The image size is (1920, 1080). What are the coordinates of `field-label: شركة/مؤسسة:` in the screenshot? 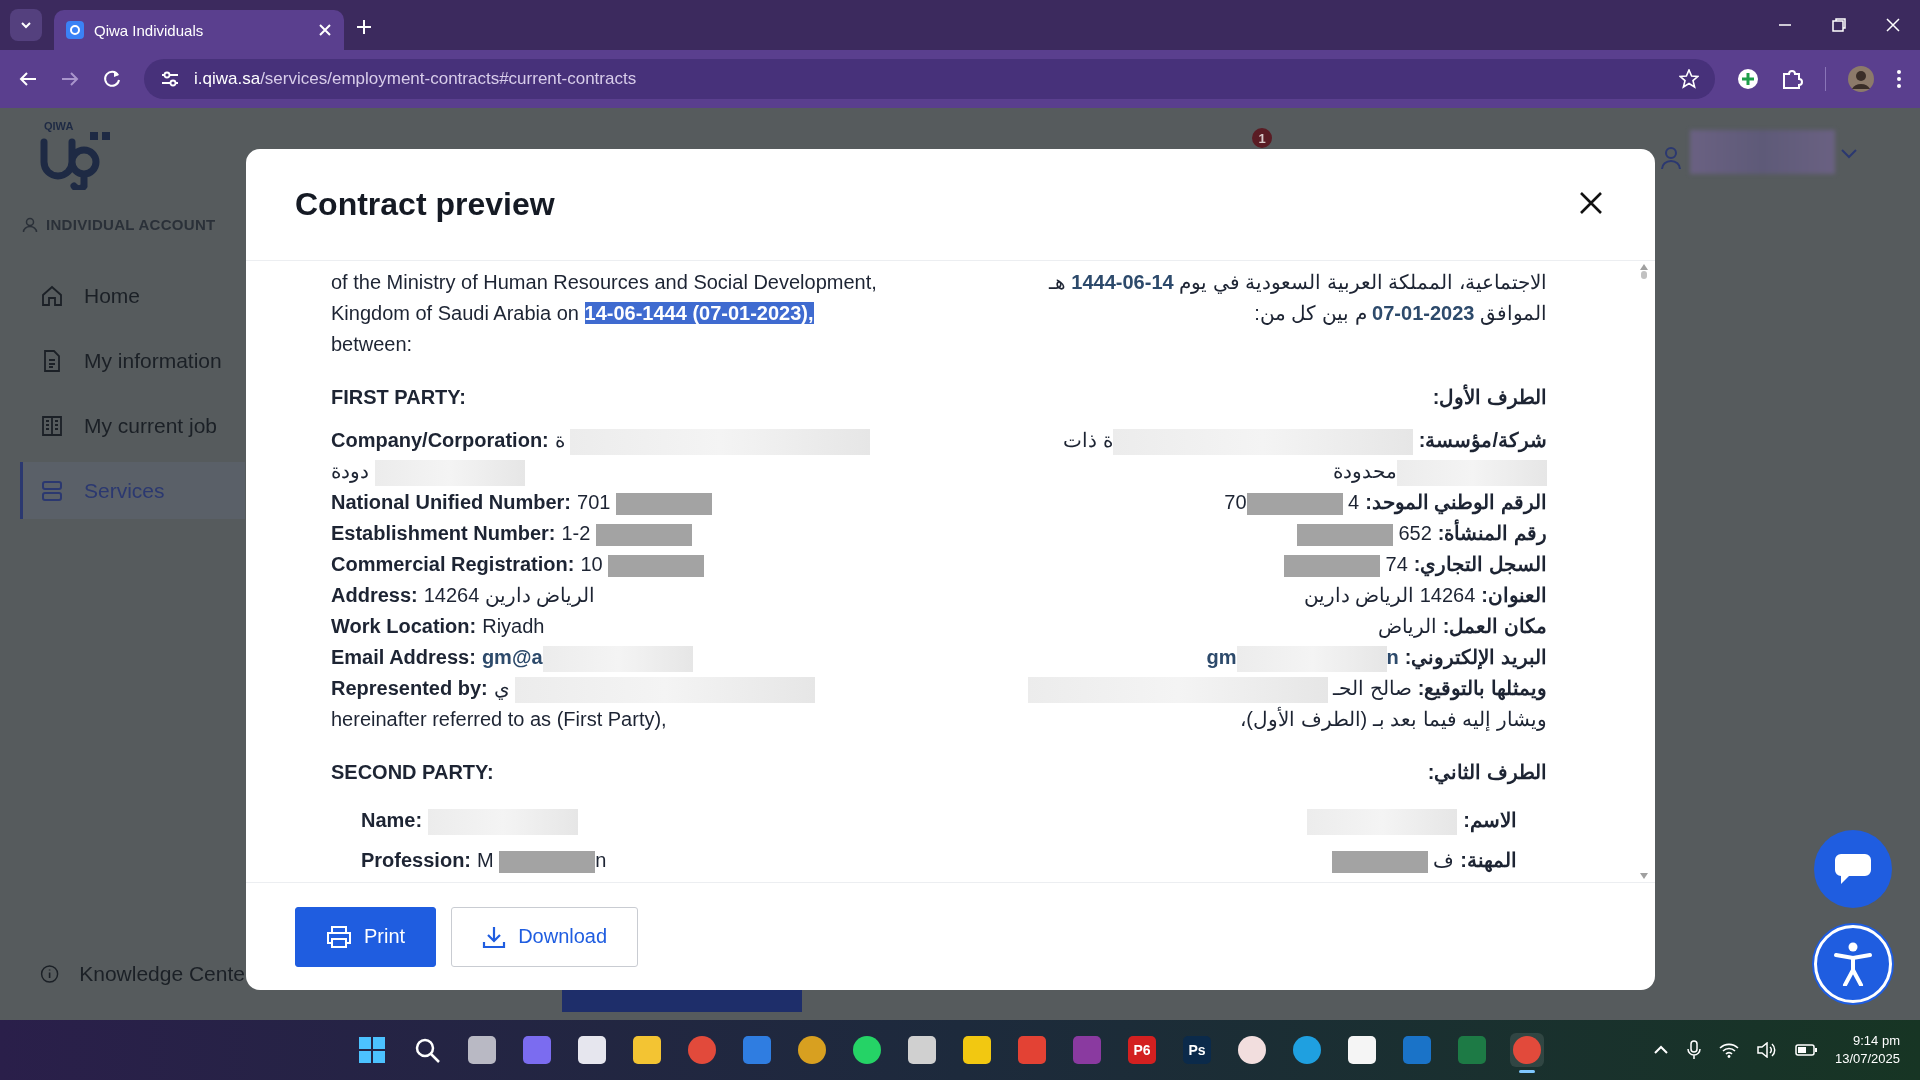 It's located at (1482, 441).